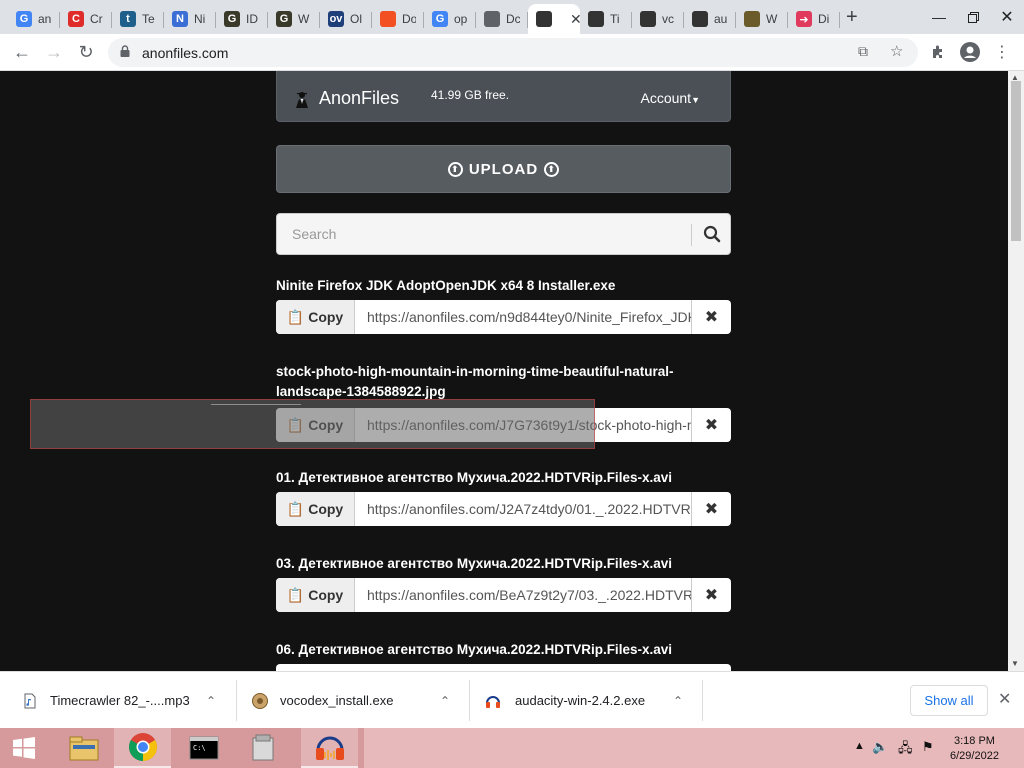 The width and height of the screenshot is (1024, 768). I want to click on close-icon: ✕, so click(1004, 699).